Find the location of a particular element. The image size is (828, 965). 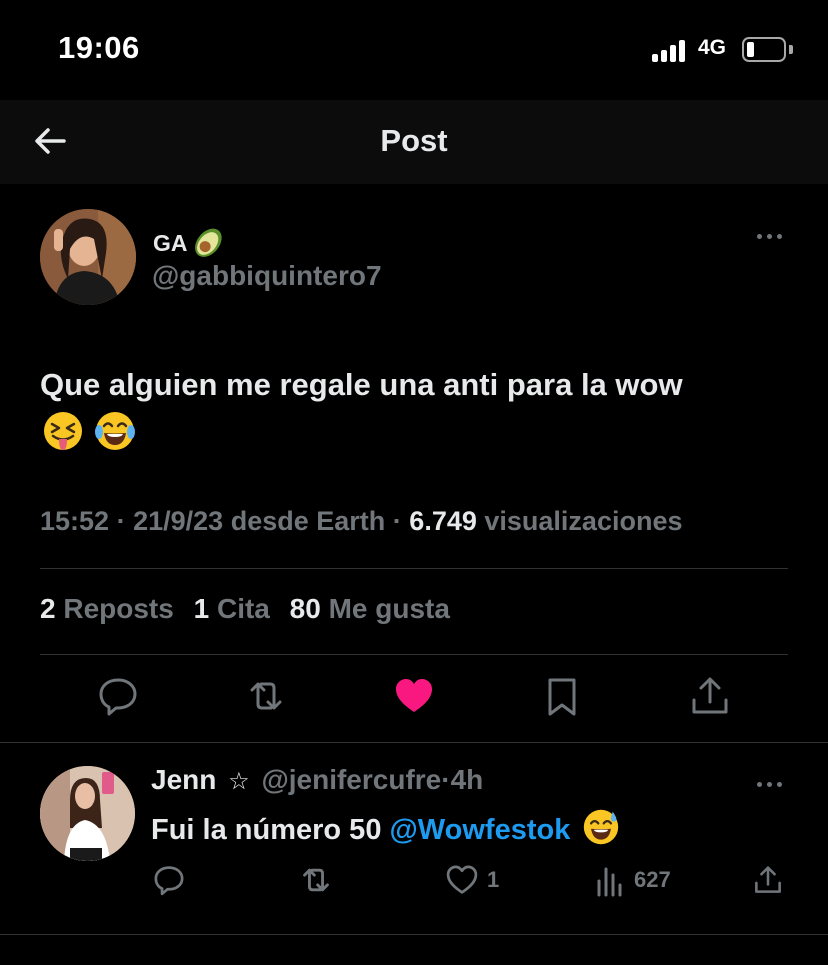

post-time: 15:52 is located at coordinates (74, 521).